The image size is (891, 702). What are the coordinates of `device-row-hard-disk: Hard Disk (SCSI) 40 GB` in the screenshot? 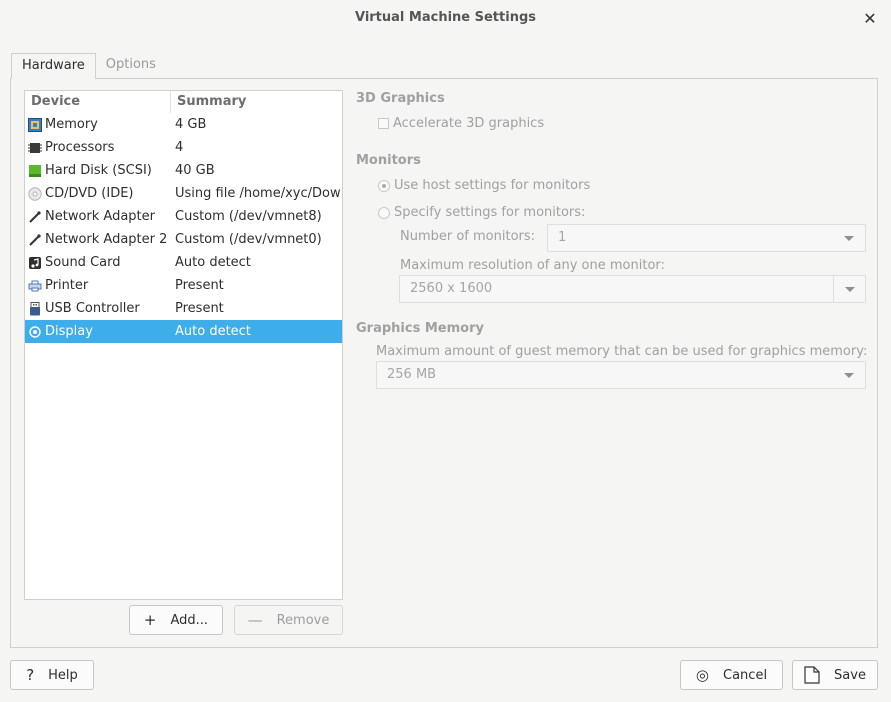 It's located at (183, 170).